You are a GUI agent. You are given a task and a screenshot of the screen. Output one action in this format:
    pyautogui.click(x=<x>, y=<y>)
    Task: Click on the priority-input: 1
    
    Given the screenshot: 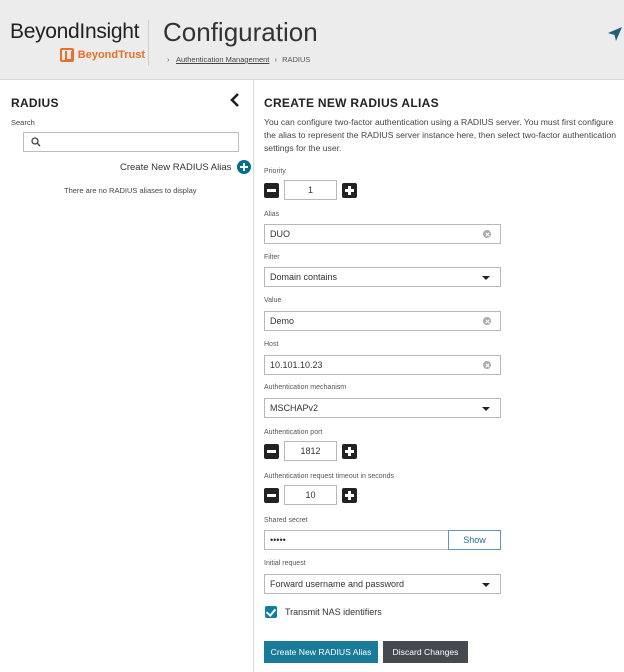 What is the action you would take?
    pyautogui.click(x=310, y=190)
    